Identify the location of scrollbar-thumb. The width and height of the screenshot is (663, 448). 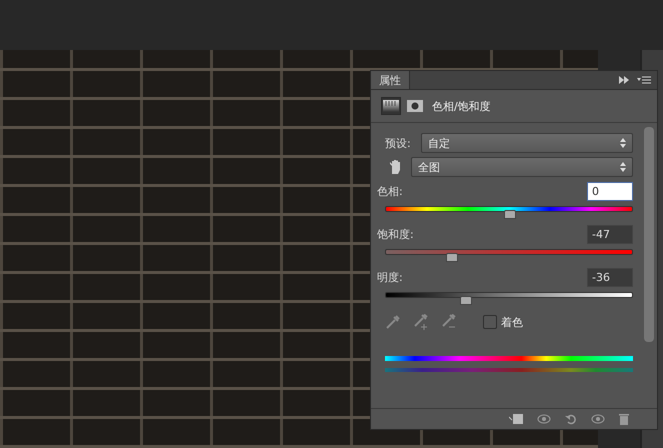
(649, 234).